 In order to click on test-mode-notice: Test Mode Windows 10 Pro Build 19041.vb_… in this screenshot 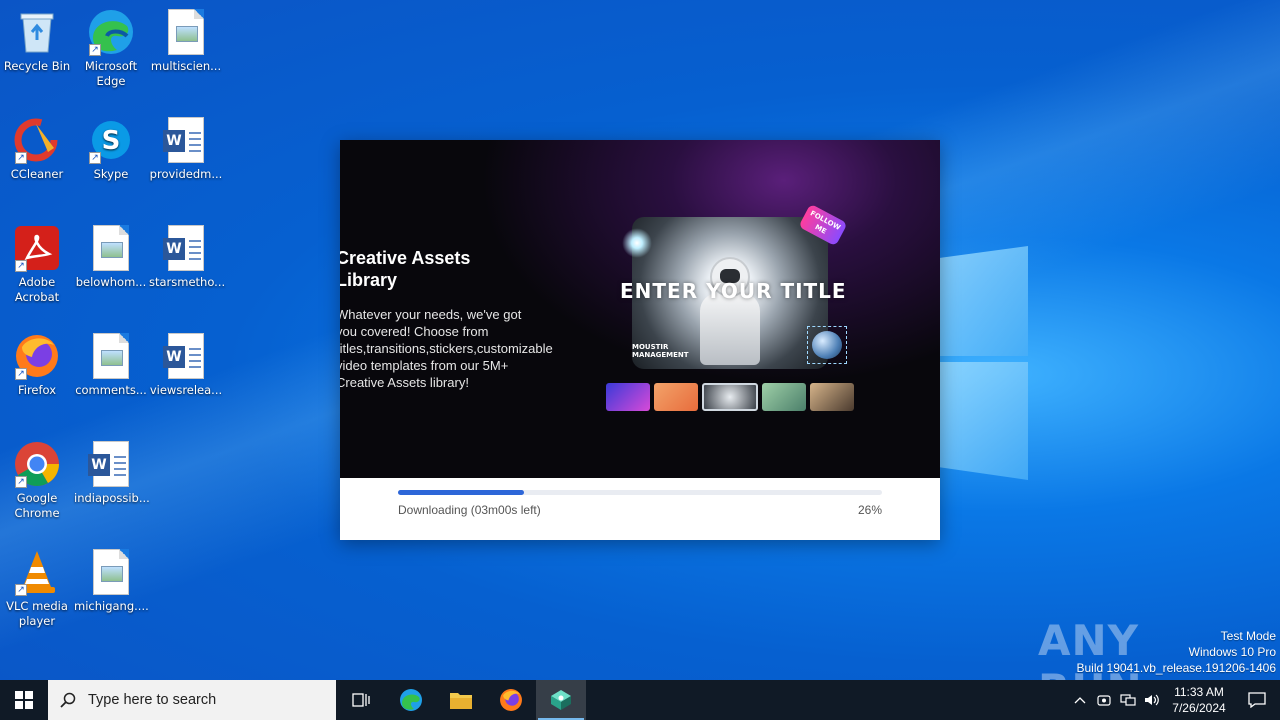, I will do `click(1177, 652)`.